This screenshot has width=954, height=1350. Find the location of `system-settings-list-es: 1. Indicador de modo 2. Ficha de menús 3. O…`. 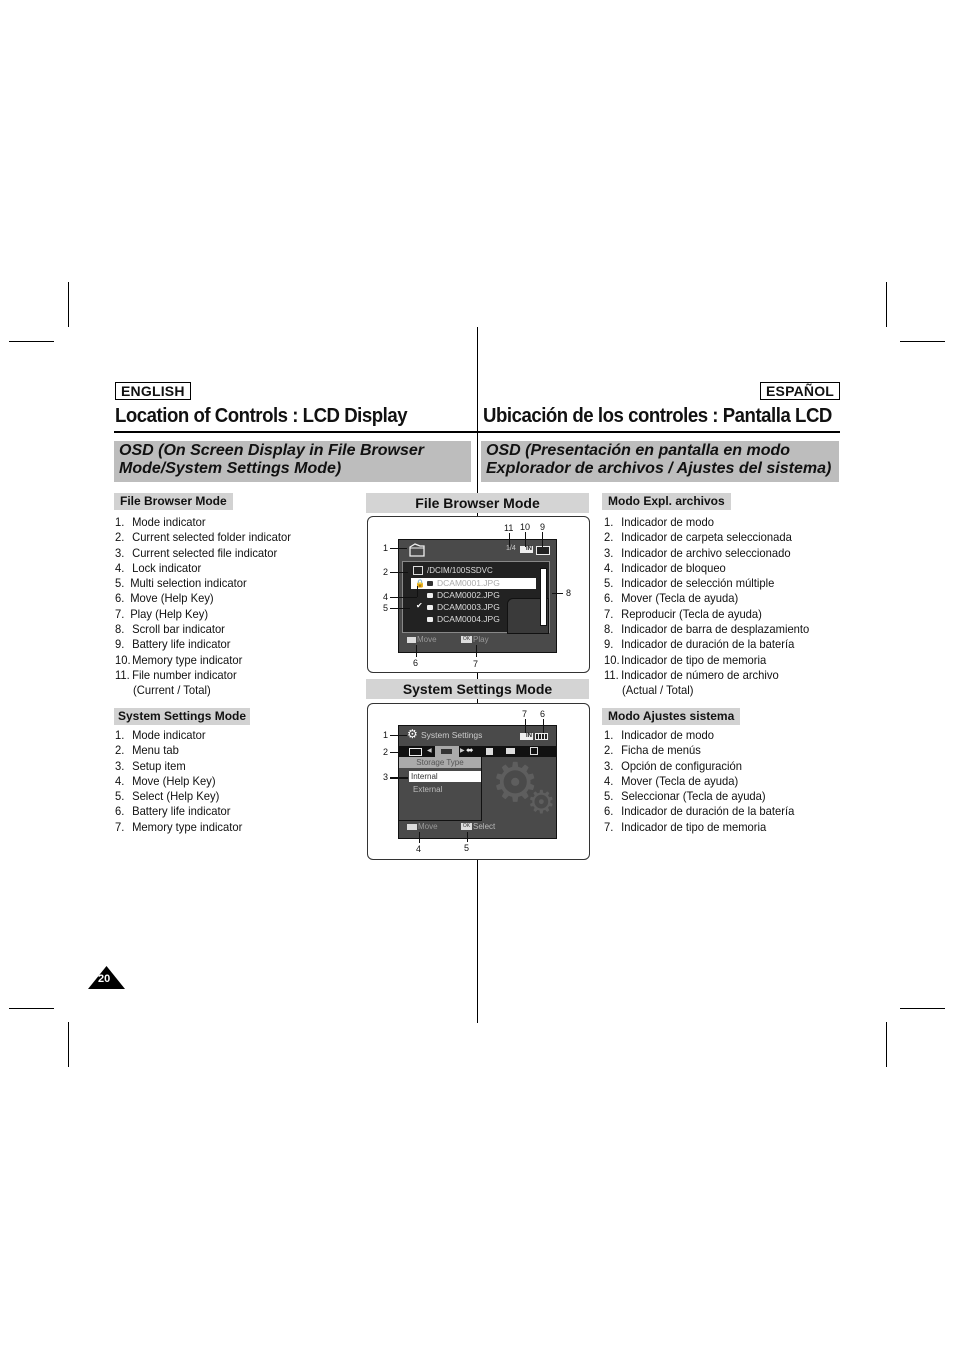

system-settings-list-es: 1. Indicador de modo 2. Ficha de menús 3. O… is located at coordinates (699, 781).